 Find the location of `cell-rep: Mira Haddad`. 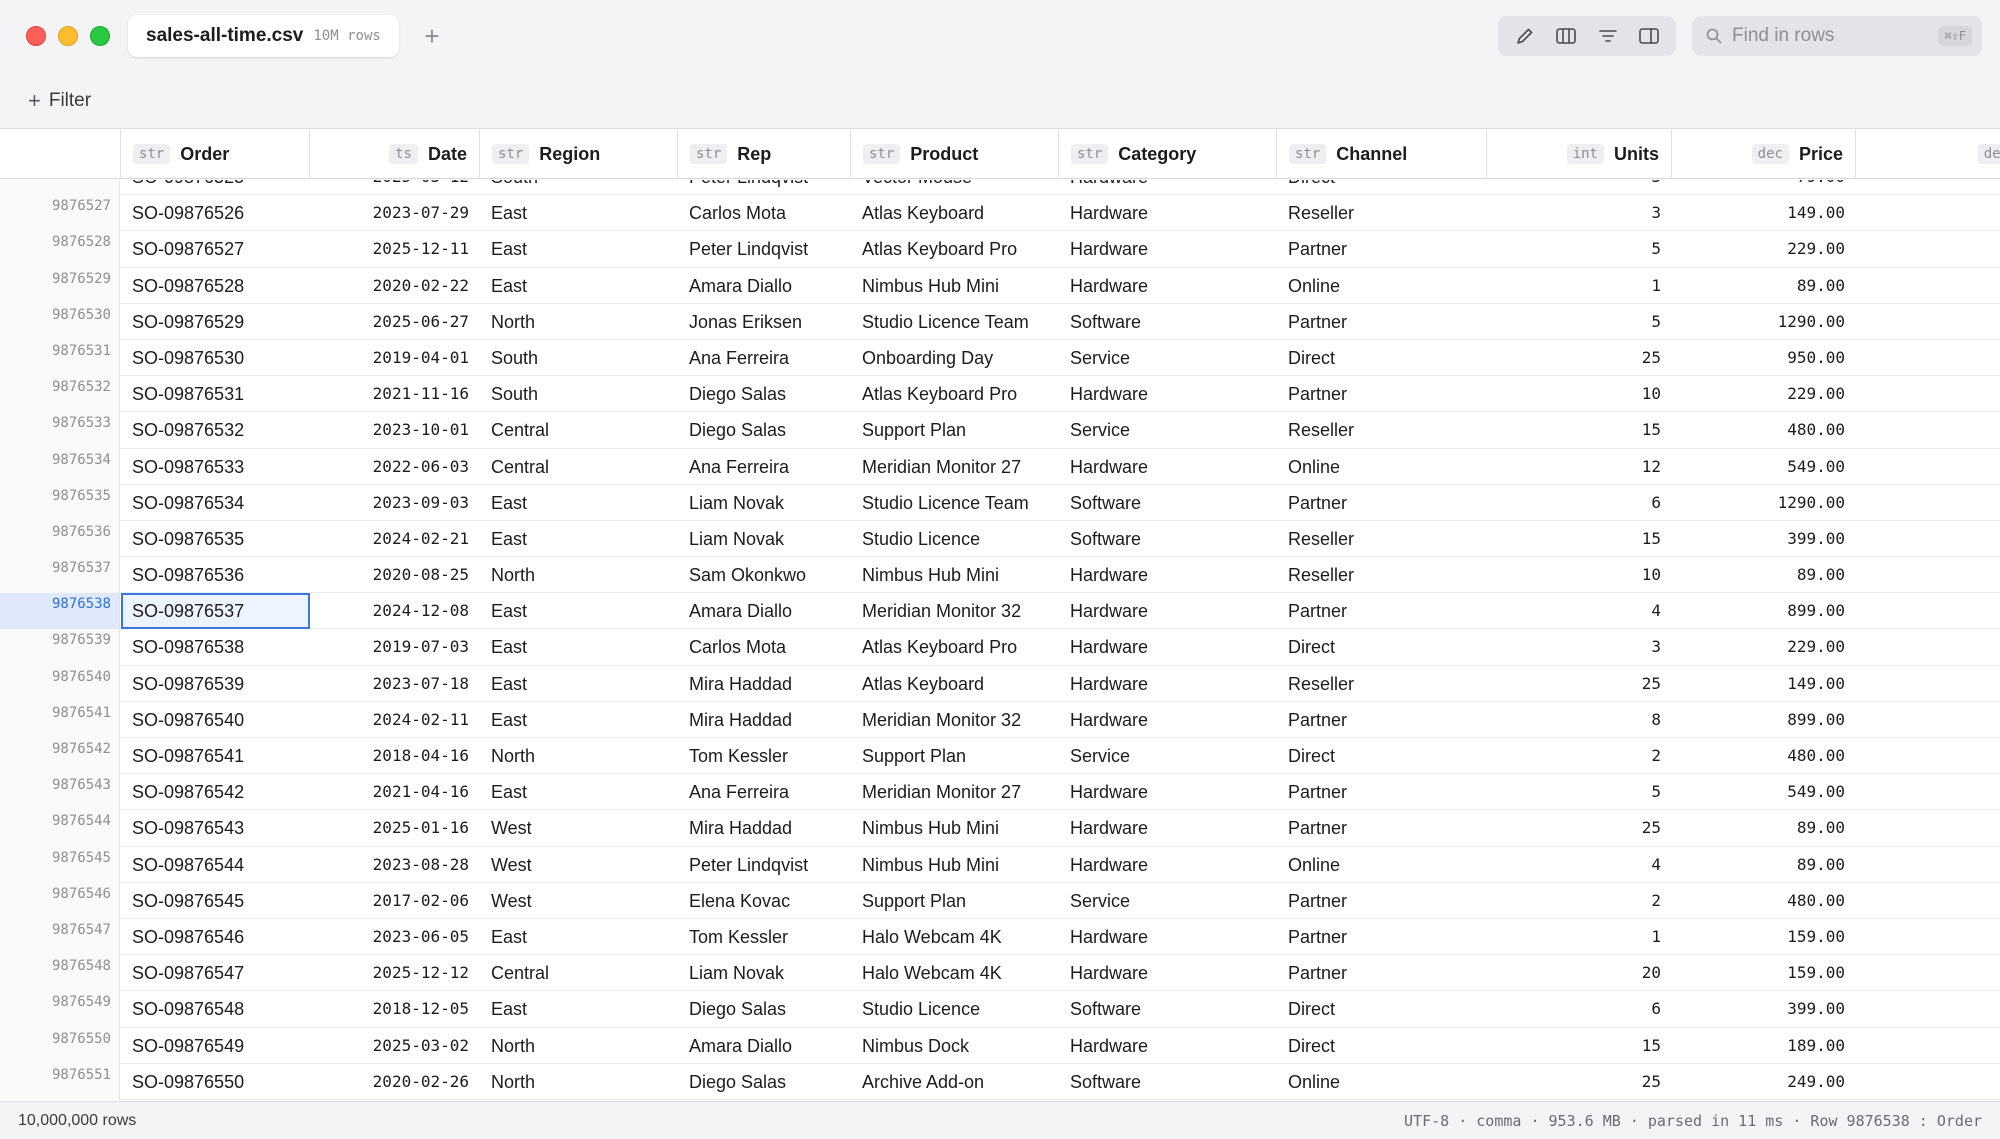

cell-rep: Mira Haddad is located at coordinates (764, 684).